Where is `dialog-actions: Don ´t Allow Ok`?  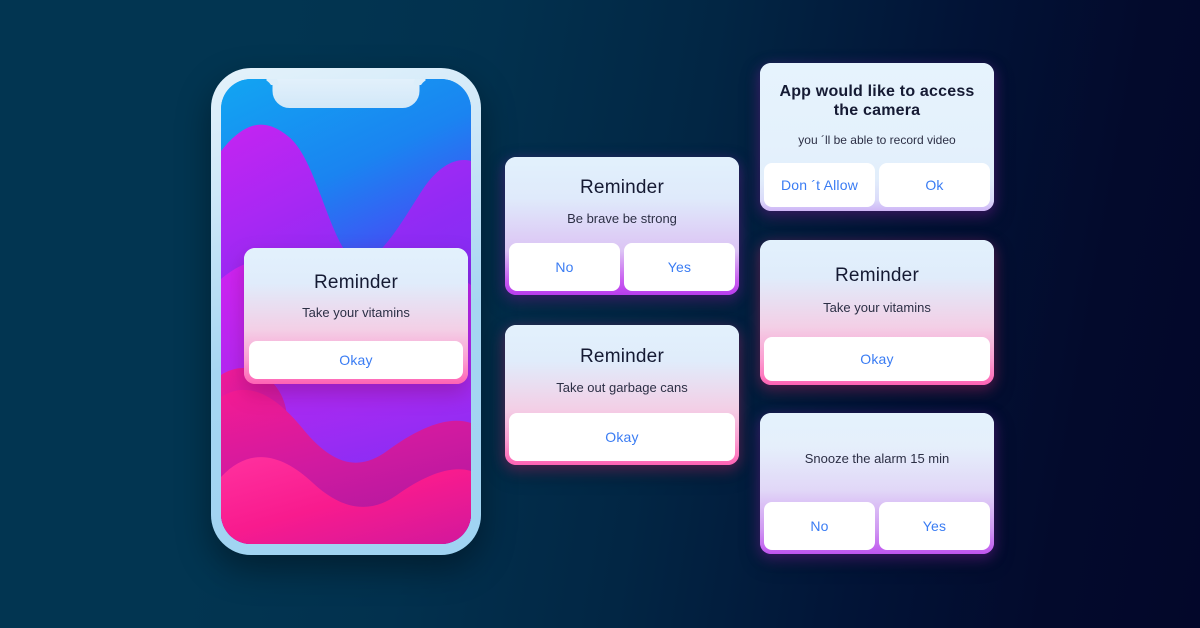 dialog-actions: Don ´t Allow Ok is located at coordinates (877, 187).